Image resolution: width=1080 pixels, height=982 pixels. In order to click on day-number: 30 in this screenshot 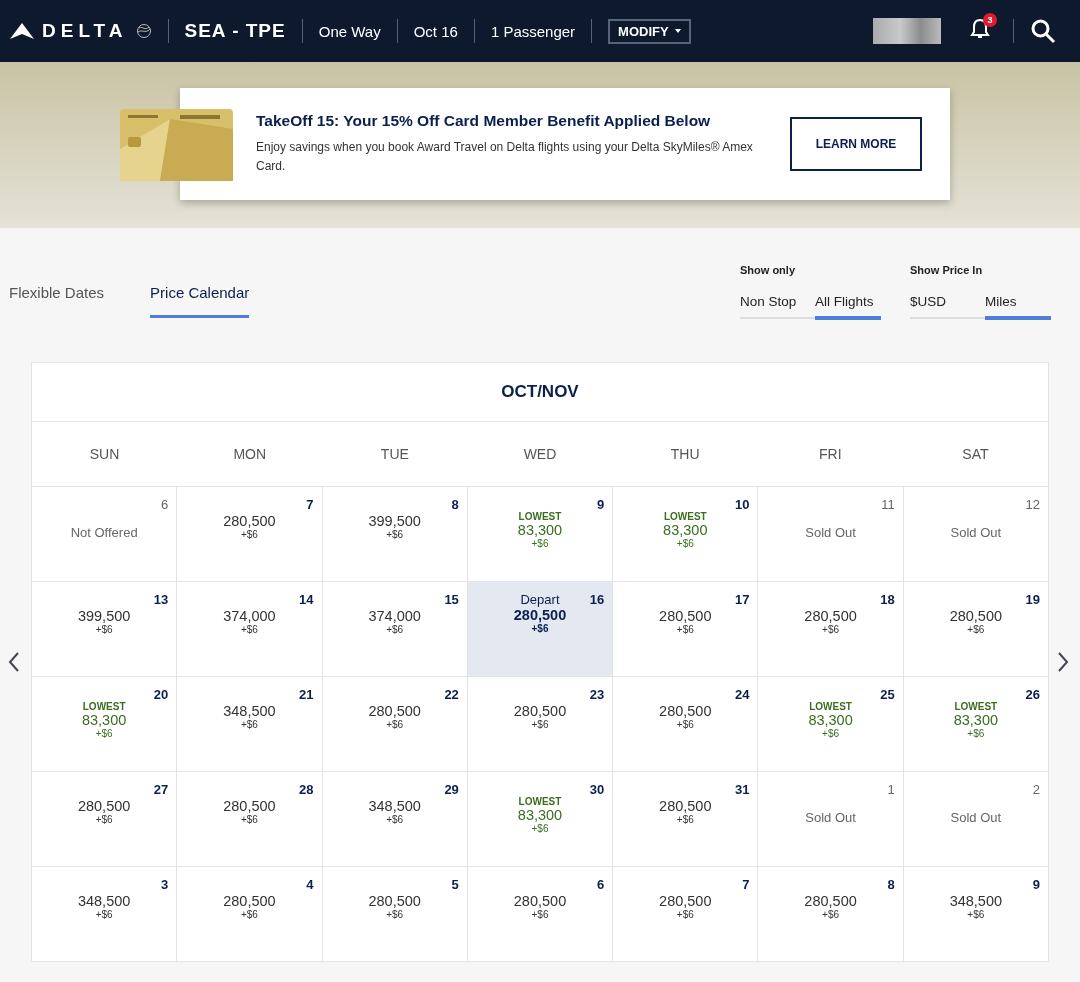, I will do `click(597, 790)`.